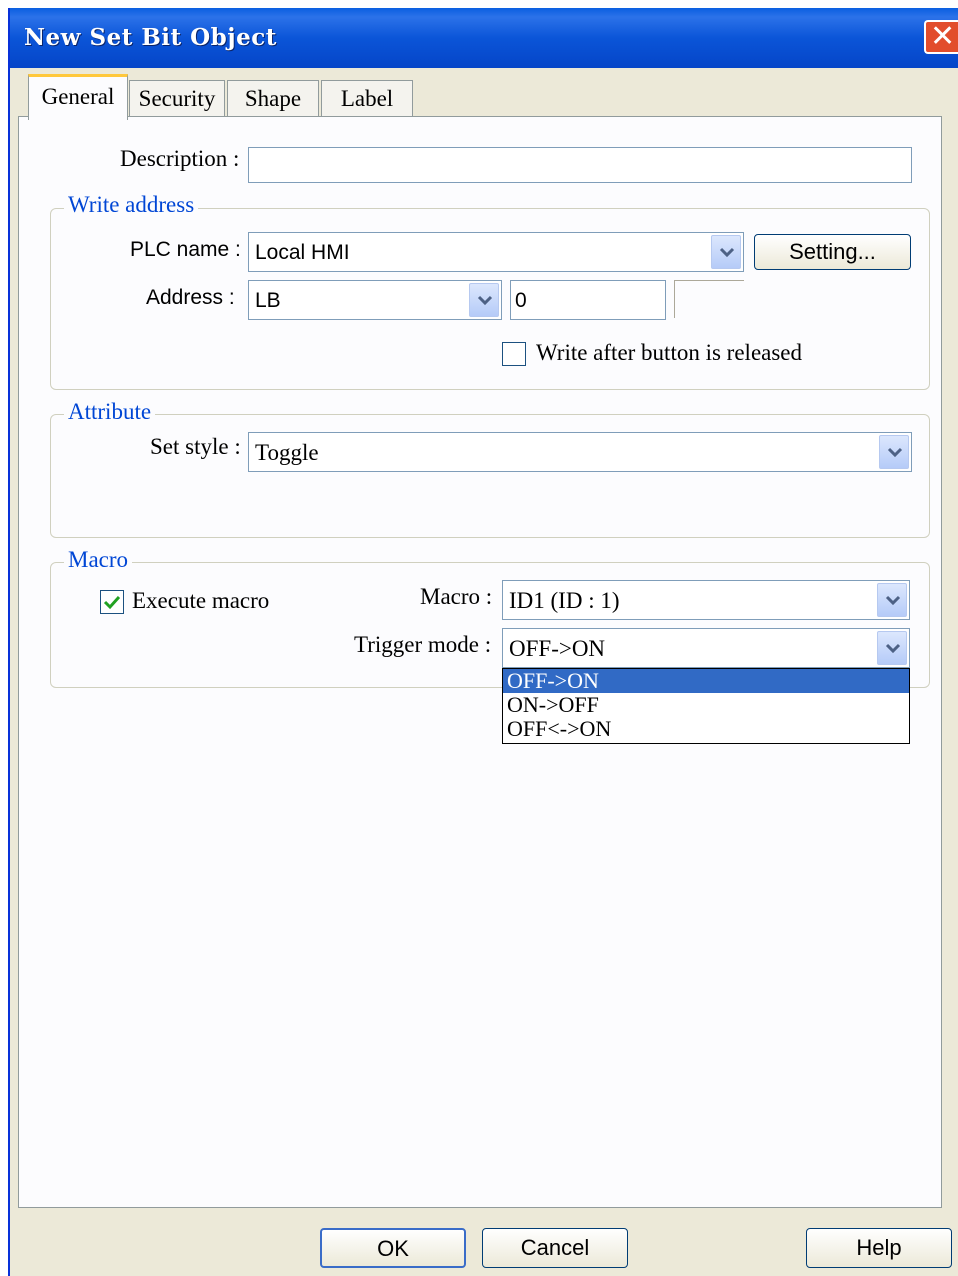  I want to click on plc-name-value: Local HMI, so click(302, 252).